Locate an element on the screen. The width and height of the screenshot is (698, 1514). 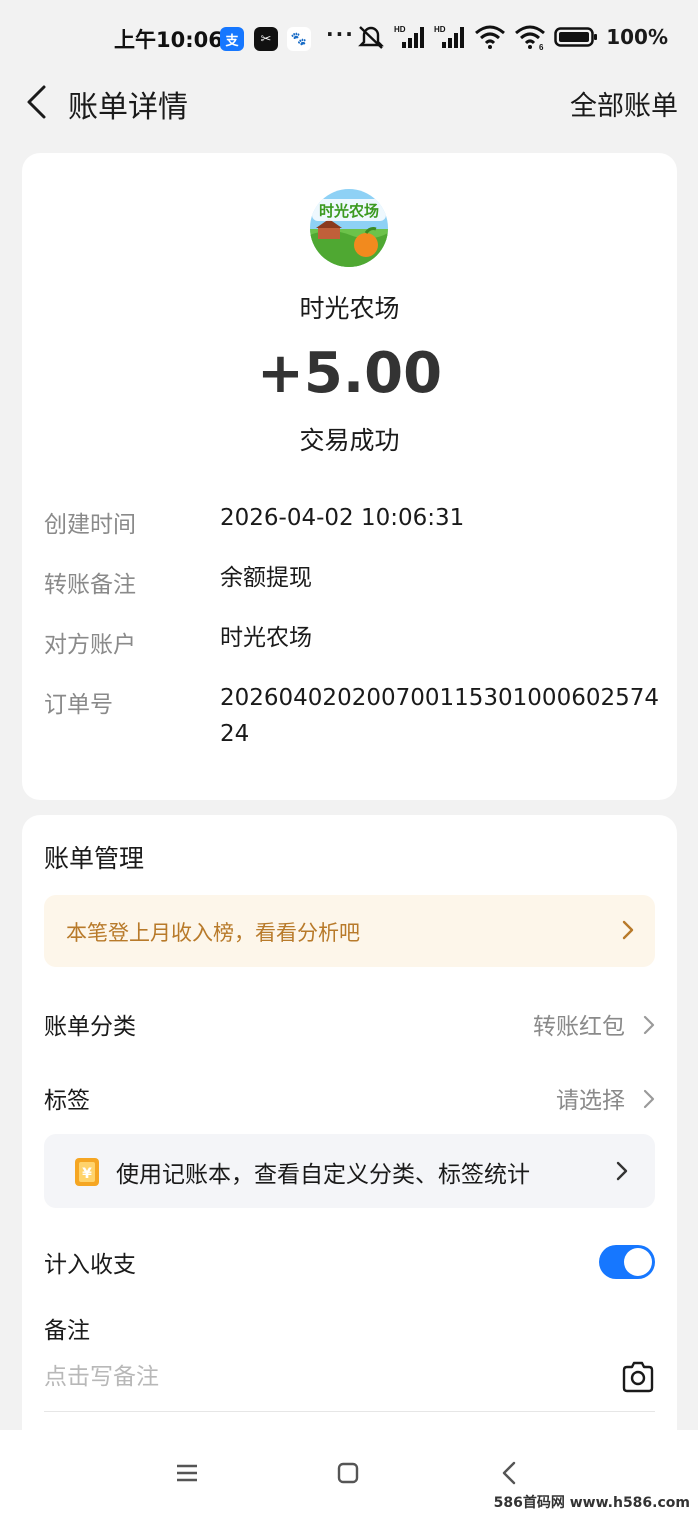
include-income-toggle is located at coordinates (627, 1262).